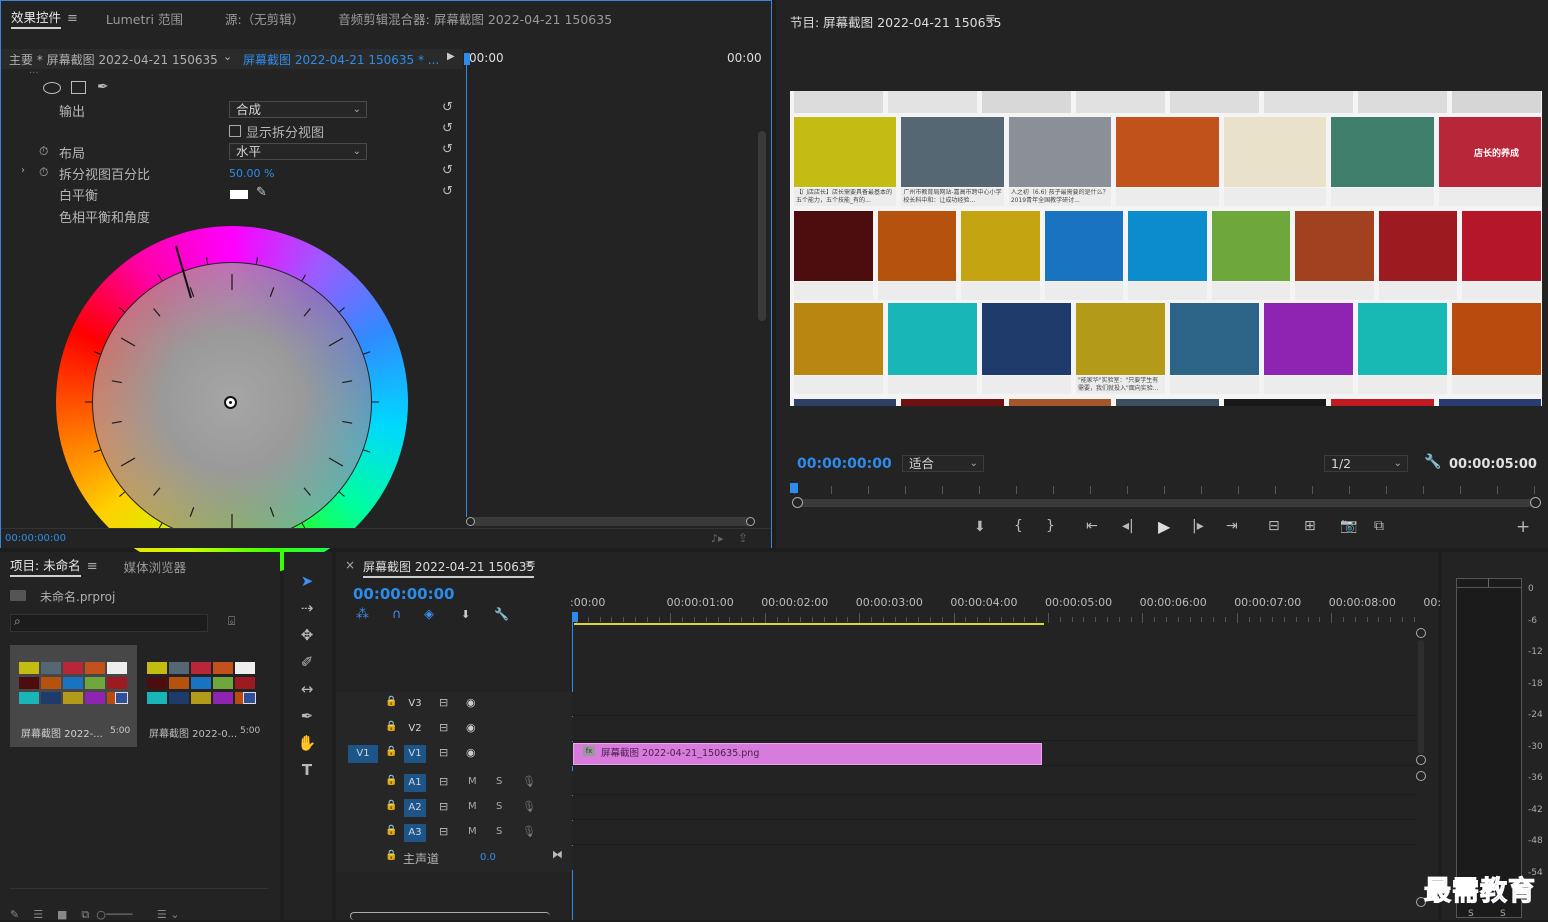 This screenshot has height=922, width=1548. What do you see at coordinates (844, 464) in the screenshot?
I see `program-timecode: 00:00:00:00` at bounding box center [844, 464].